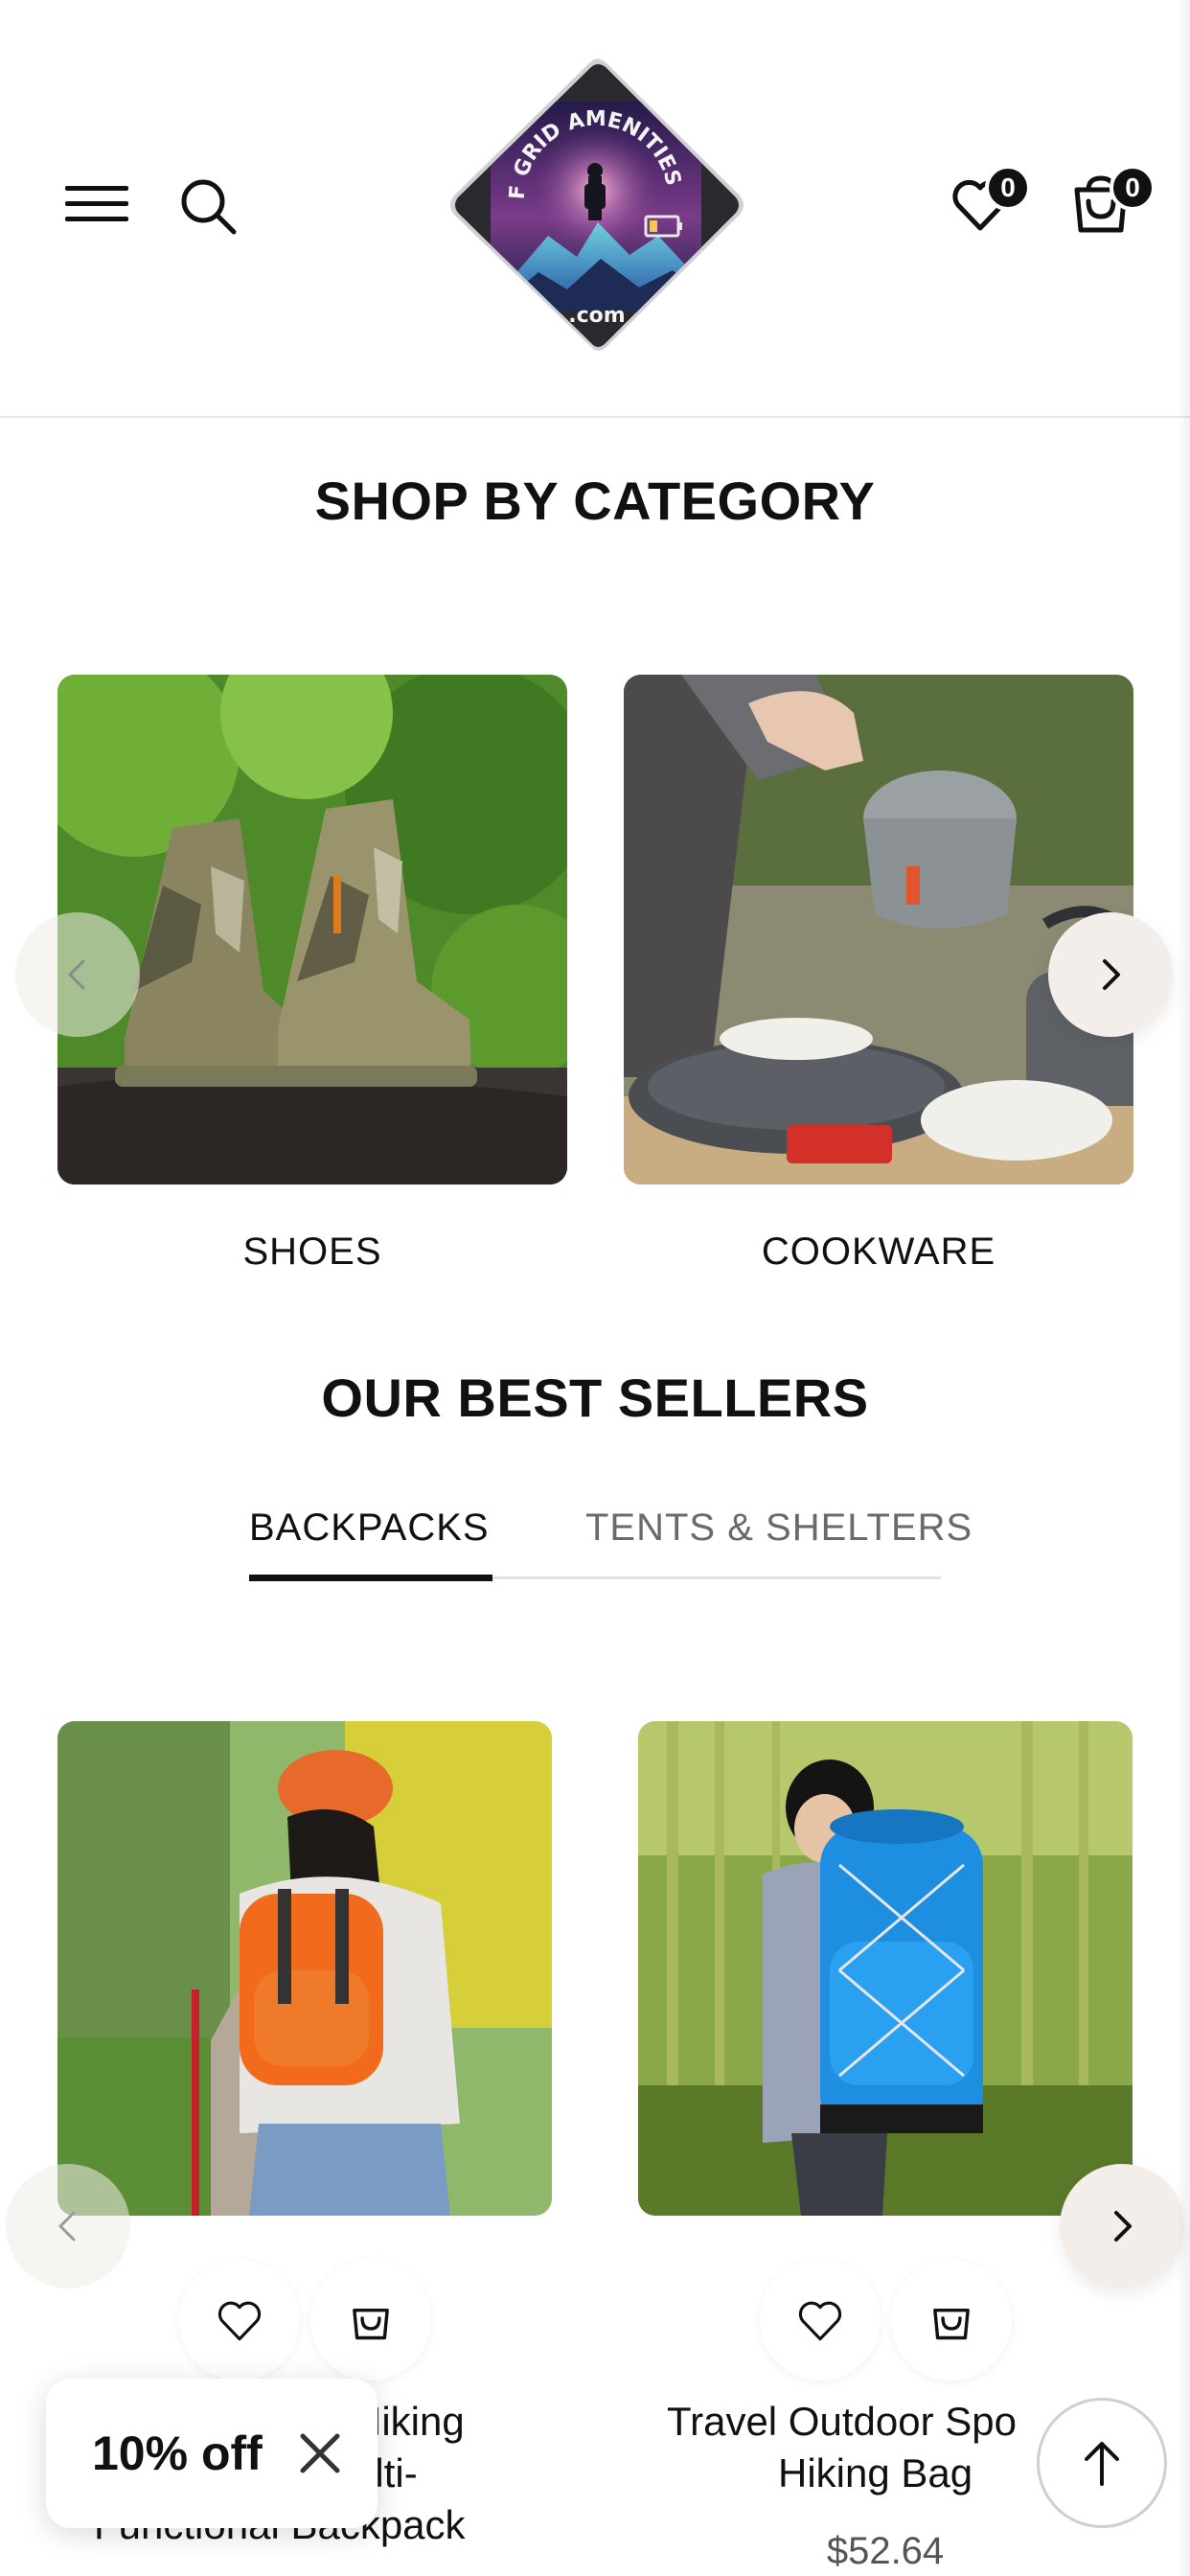  I want to click on site-logo: OFF GRID AMENITIES Co. .com, so click(587, 202).